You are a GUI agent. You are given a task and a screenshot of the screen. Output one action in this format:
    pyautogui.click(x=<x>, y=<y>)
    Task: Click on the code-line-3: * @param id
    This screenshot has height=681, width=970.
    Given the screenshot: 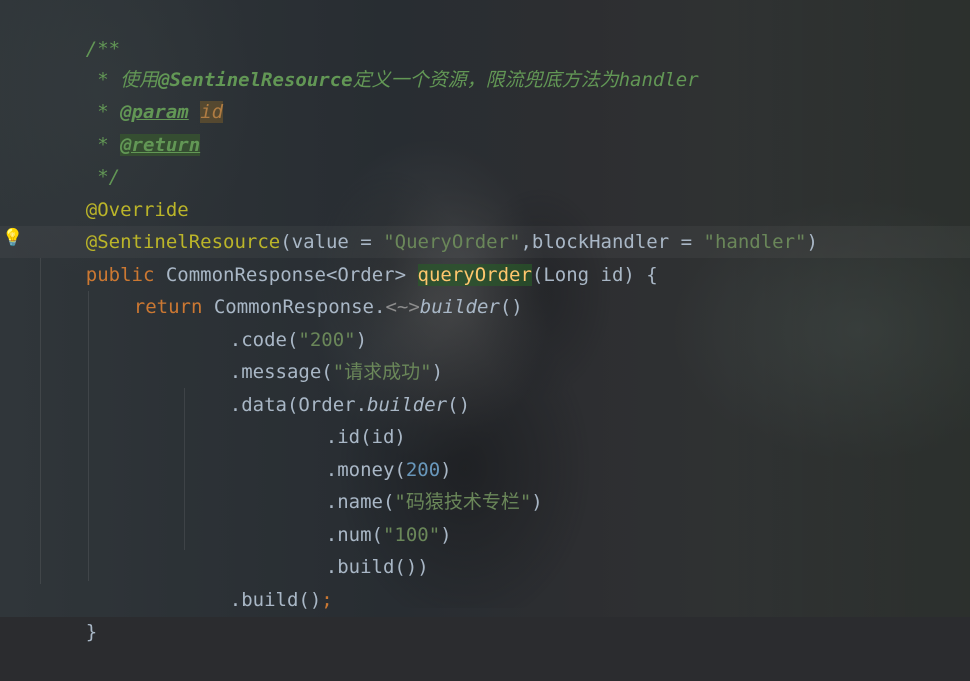 What is the action you would take?
    pyautogui.click(x=132, y=93)
    